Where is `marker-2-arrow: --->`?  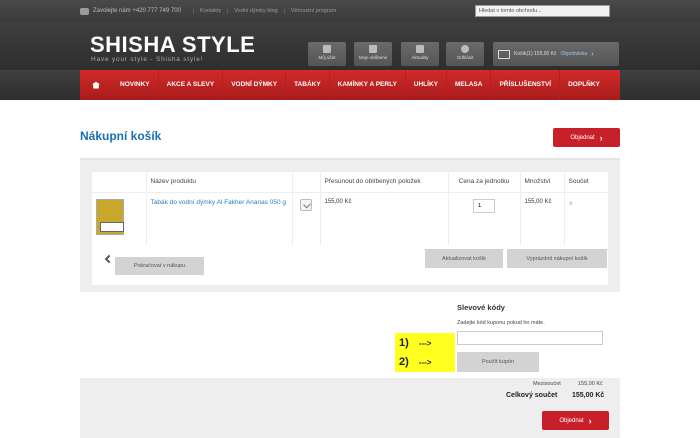
marker-2-arrow: ---> is located at coordinates (425, 362).